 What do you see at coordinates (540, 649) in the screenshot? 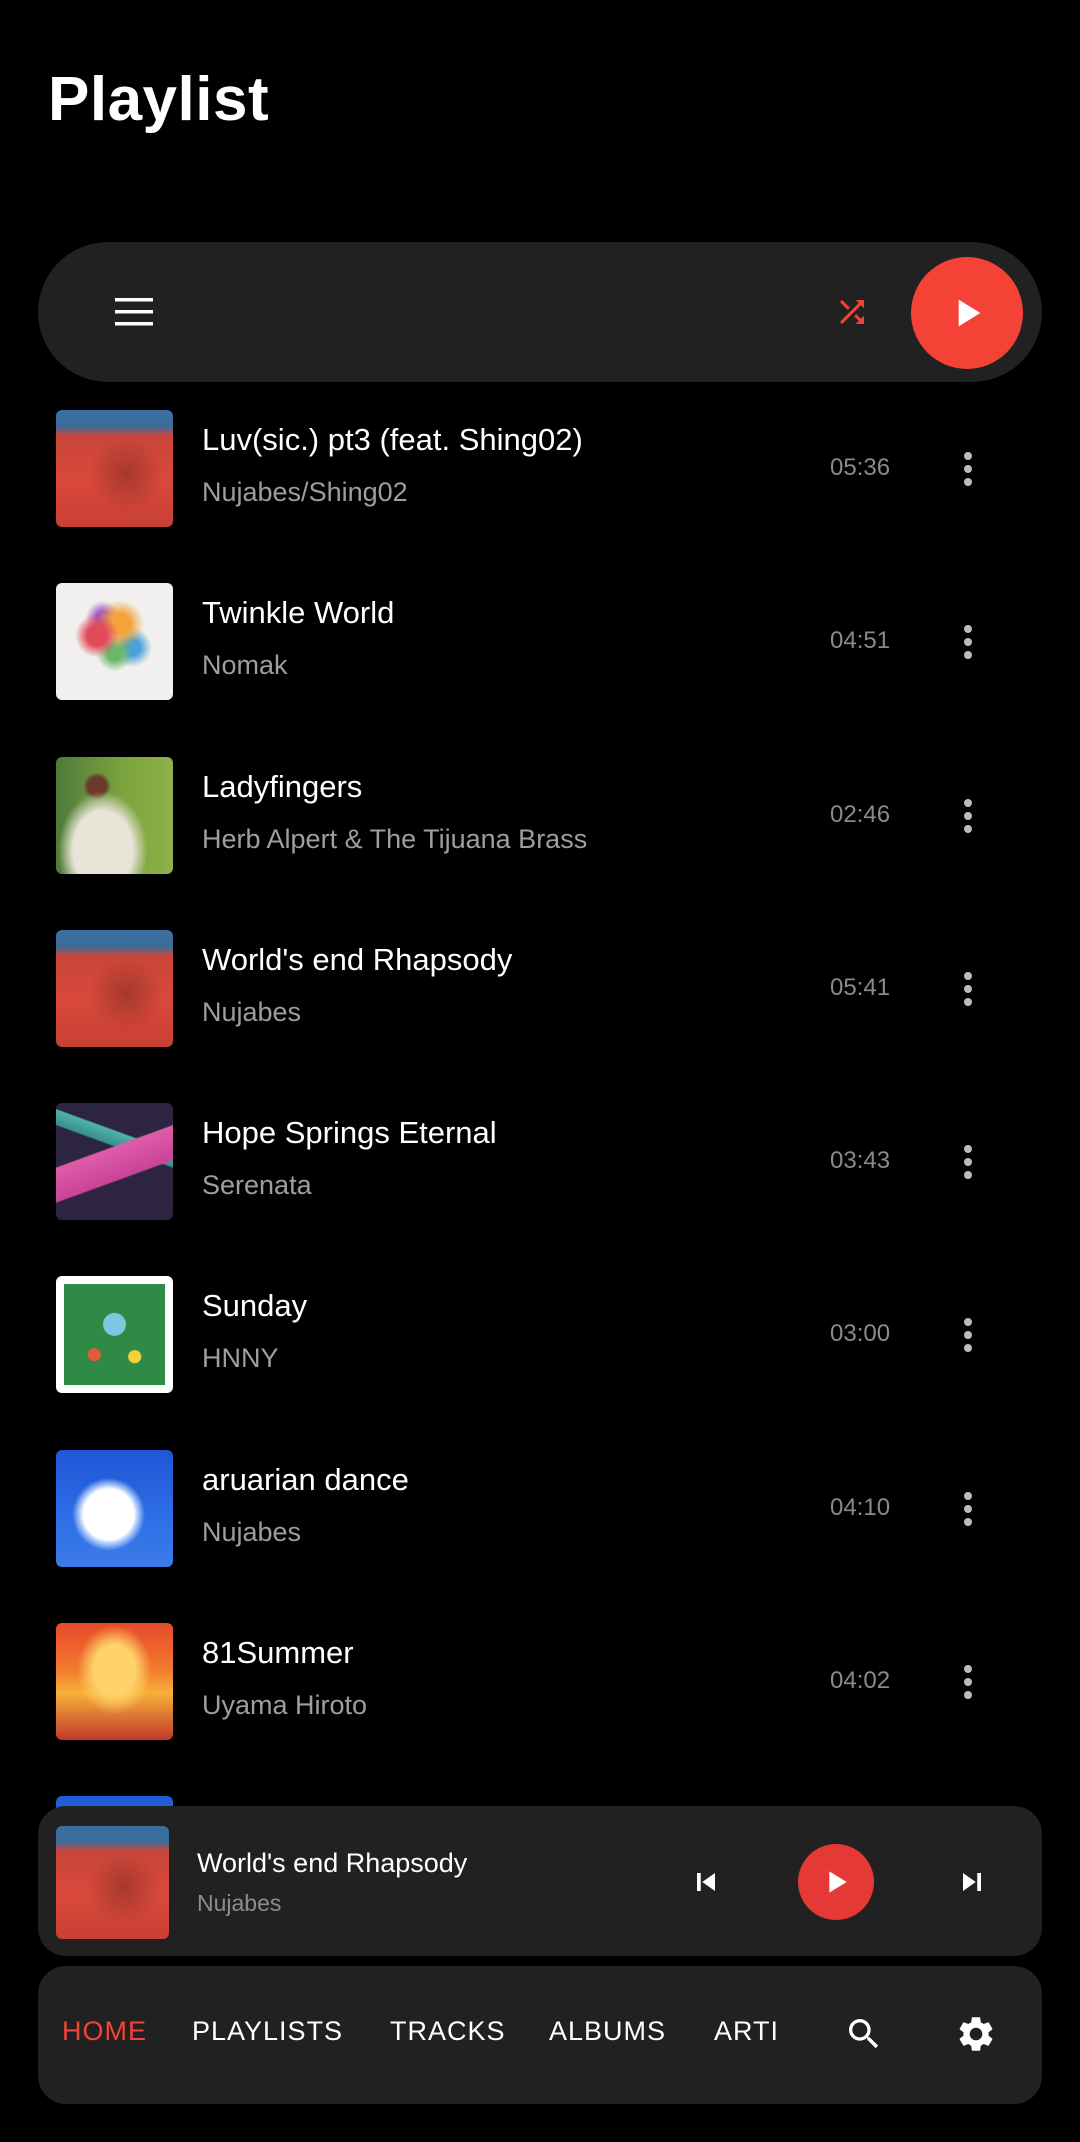
I see `track-row: Twinkle World Nomak 04:51` at bounding box center [540, 649].